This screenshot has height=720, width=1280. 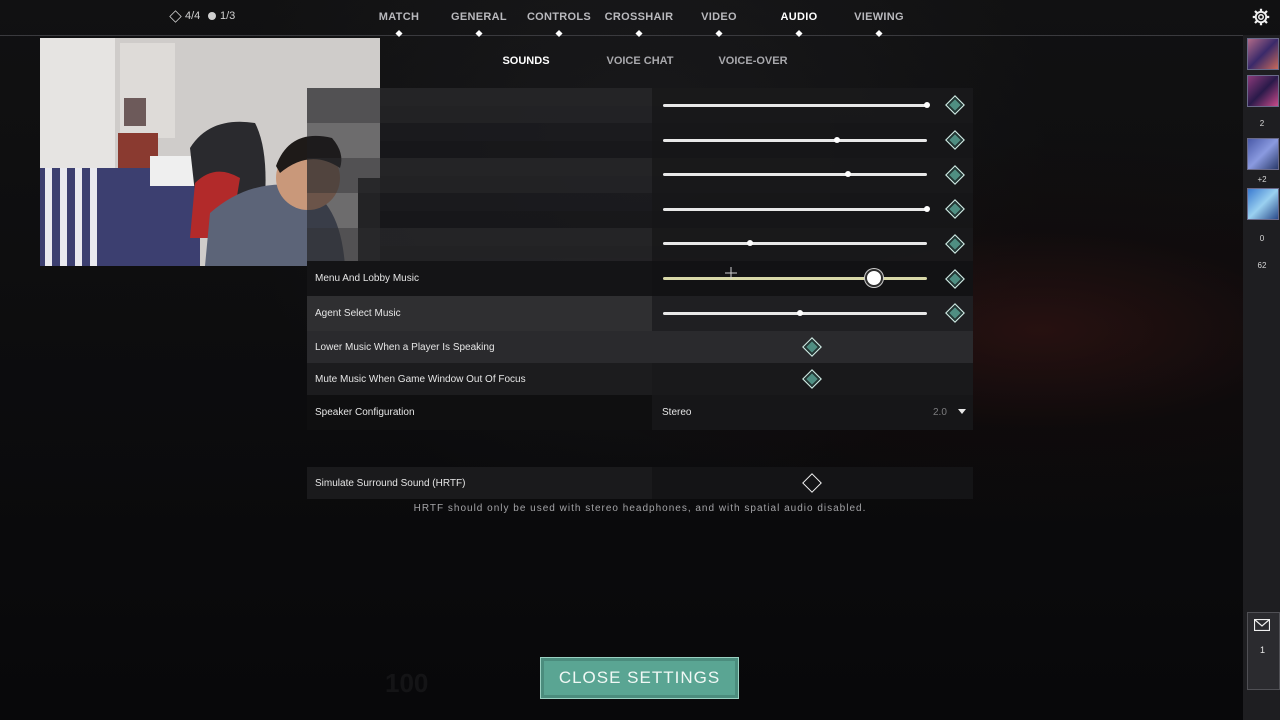 What do you see at coordinates (399, 17) in the screenshot?
I see `tab-match: MATCH` at bounding box center [399, 17].